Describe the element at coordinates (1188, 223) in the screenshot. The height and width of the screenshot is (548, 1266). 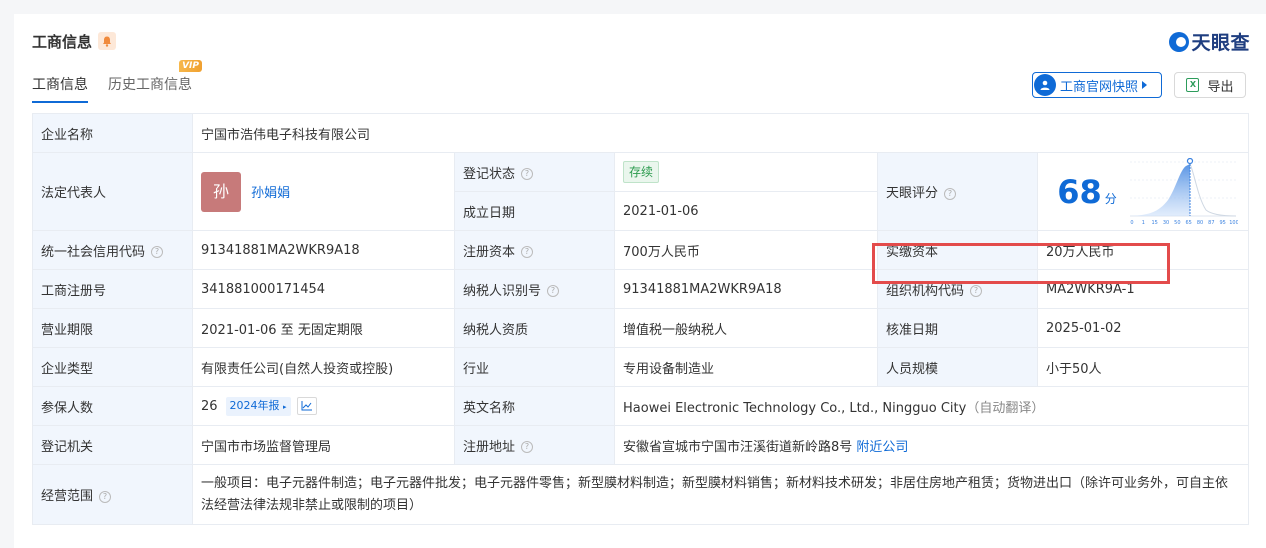
I see `score-axis-tick: 65` at that location.